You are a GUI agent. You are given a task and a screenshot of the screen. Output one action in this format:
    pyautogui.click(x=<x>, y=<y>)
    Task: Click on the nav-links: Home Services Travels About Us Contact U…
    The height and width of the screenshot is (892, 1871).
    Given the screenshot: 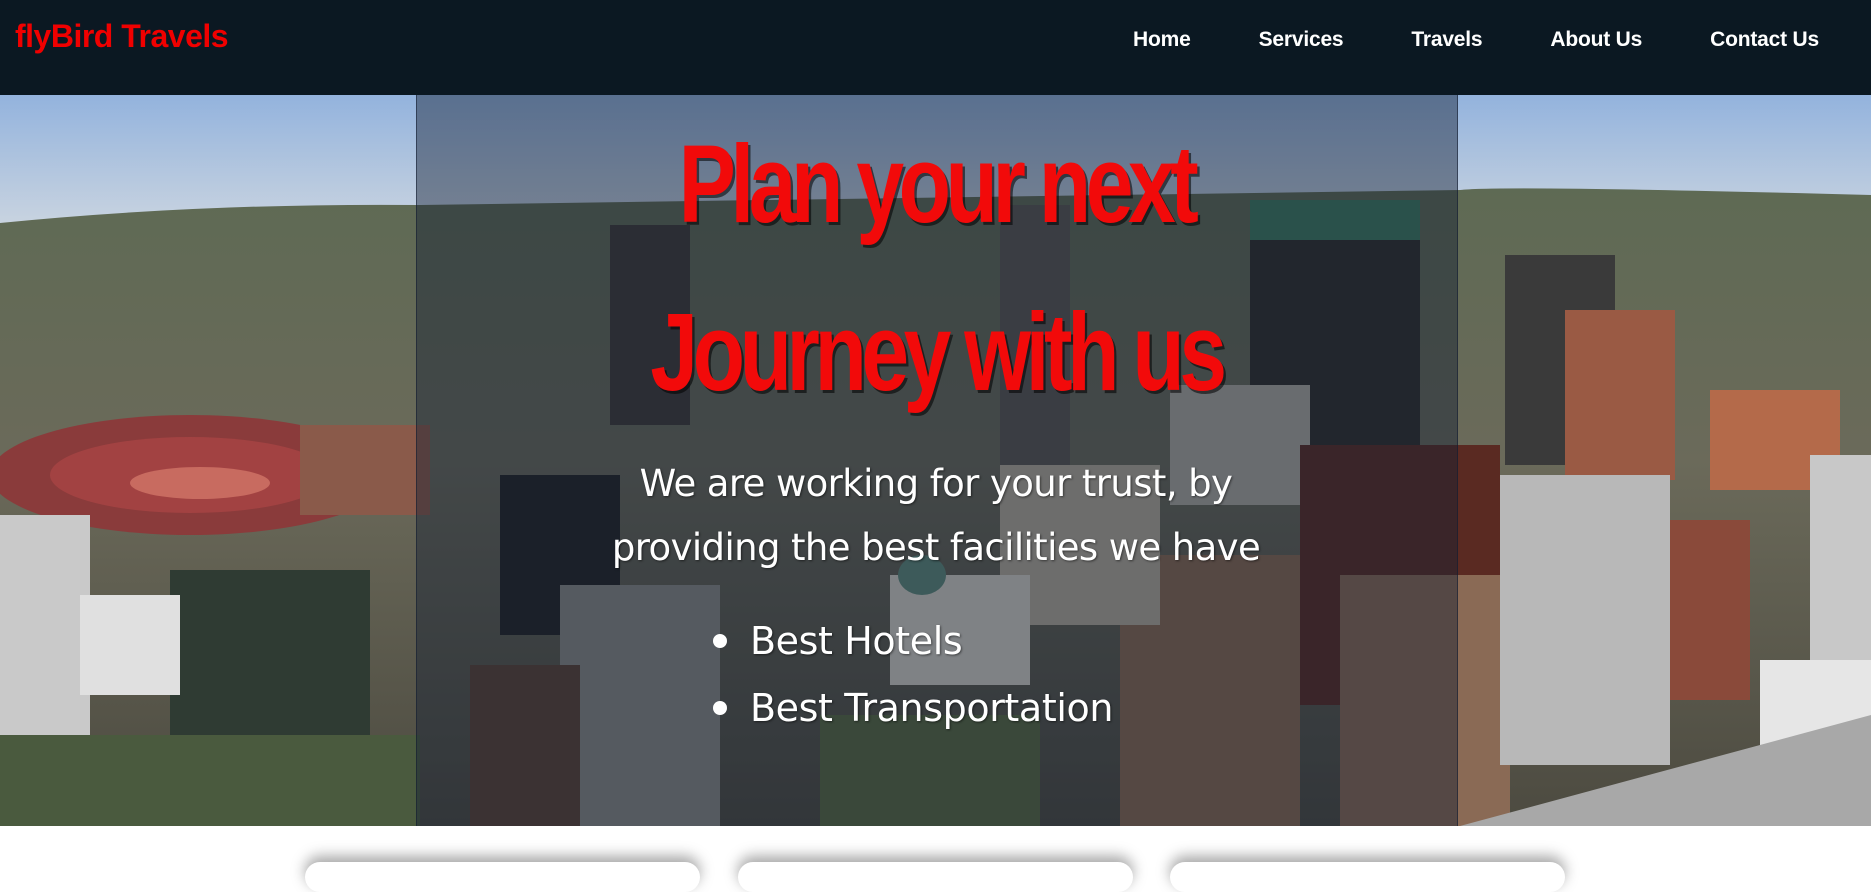 What is the action you would take?
    pyautogui.click(x=1442, y=40)
    